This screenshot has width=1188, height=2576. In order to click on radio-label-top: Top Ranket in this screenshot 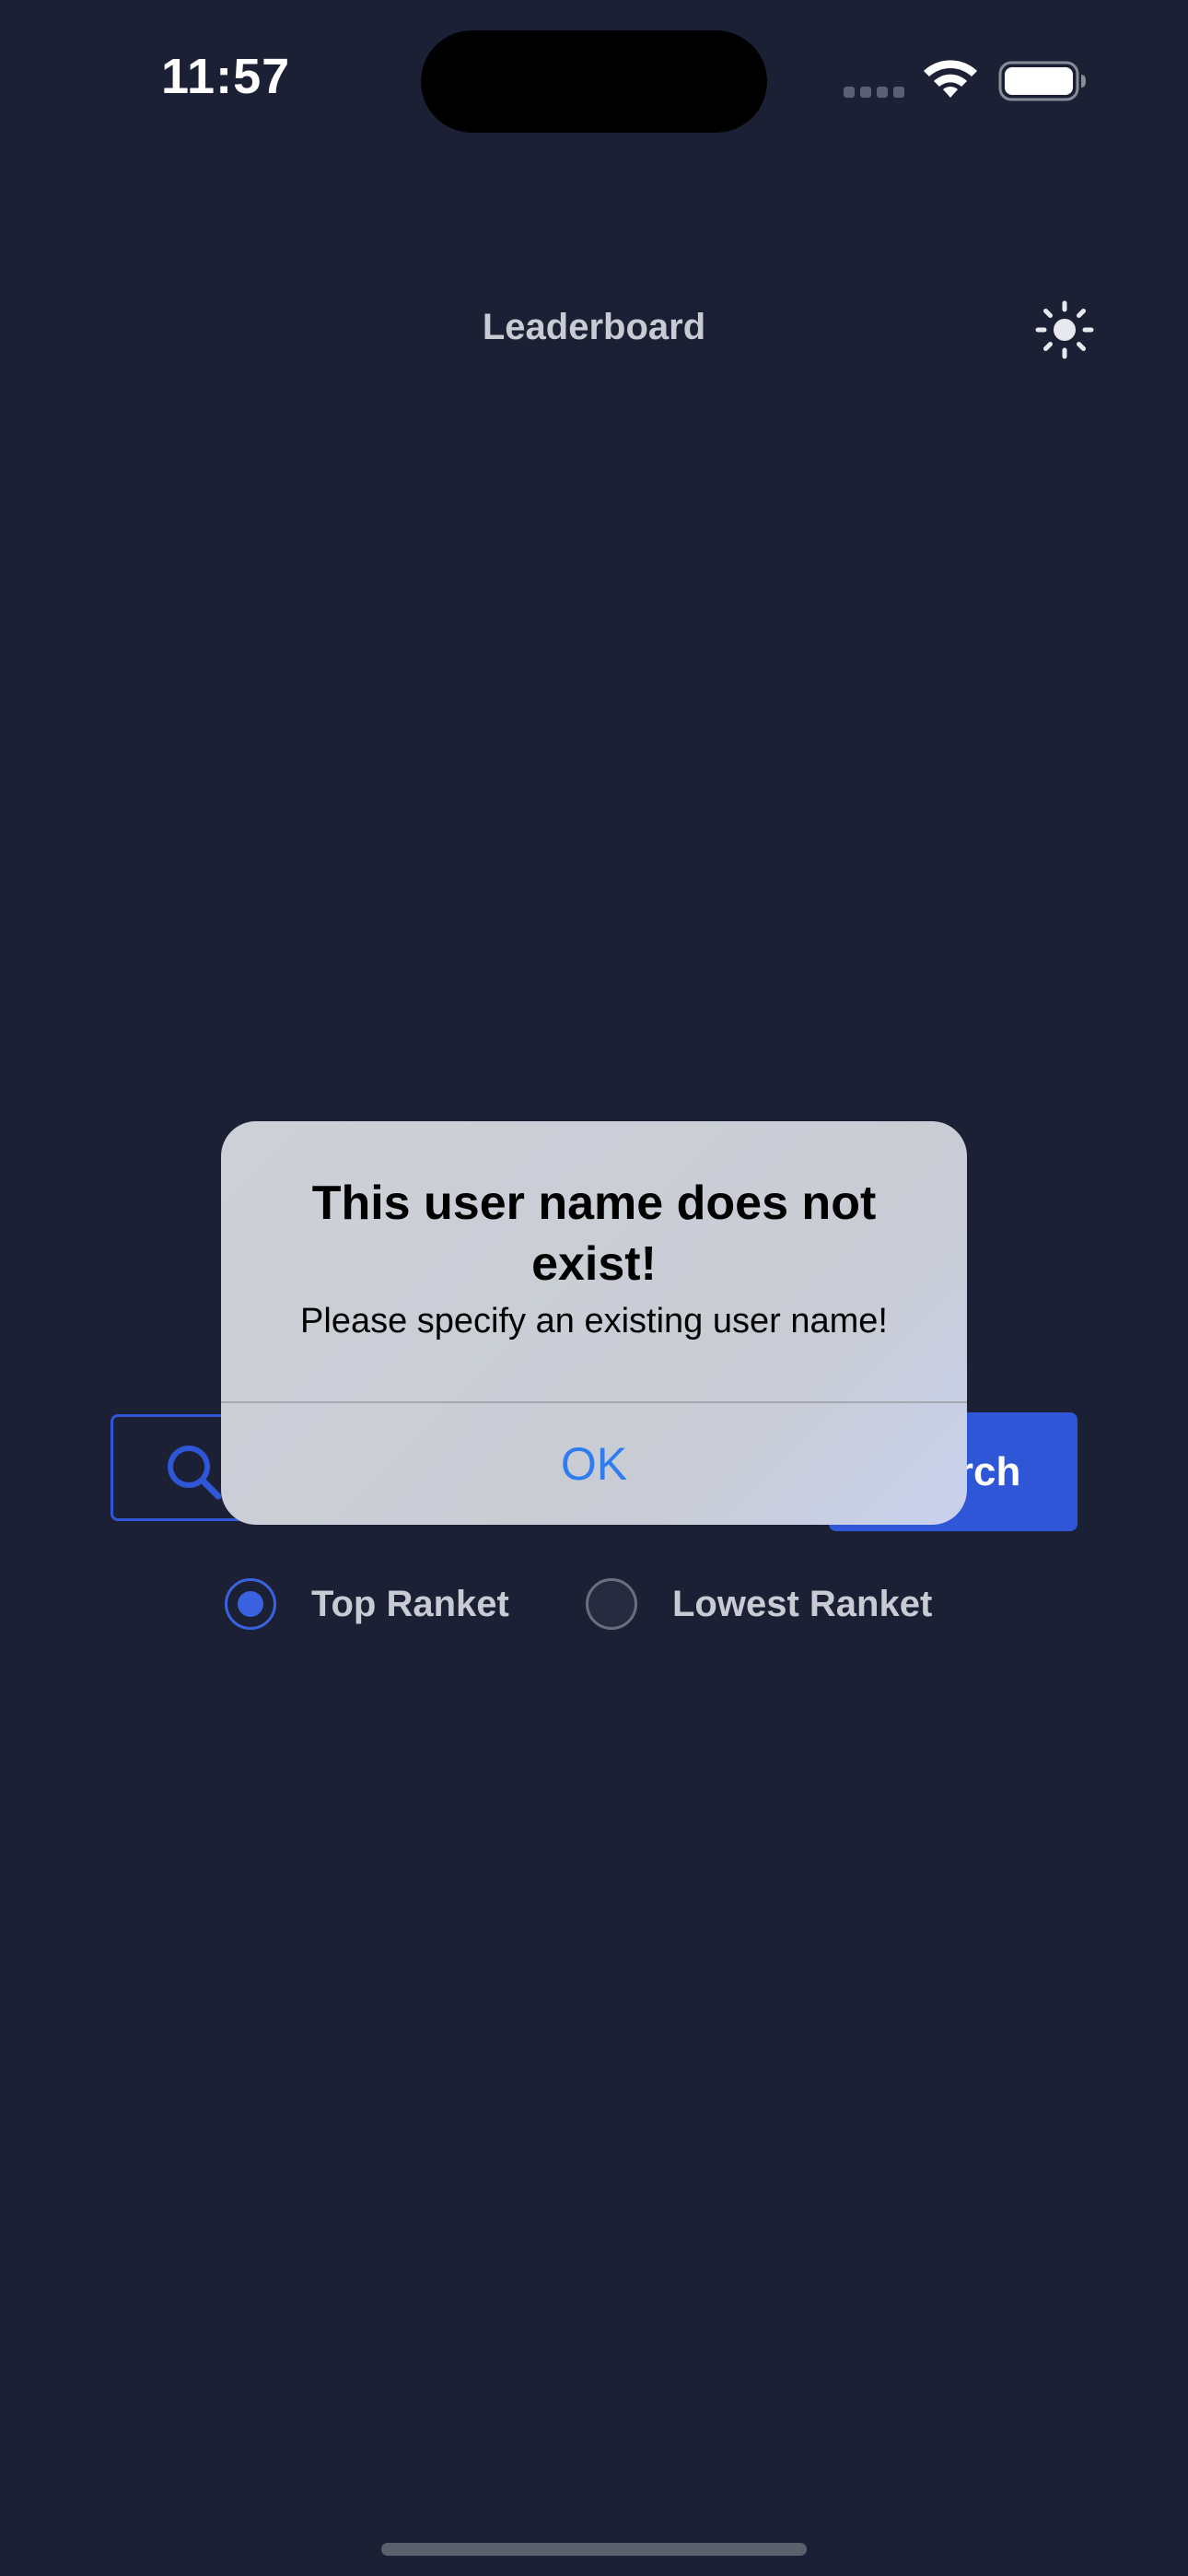, I will do `click(410, 1604)`.